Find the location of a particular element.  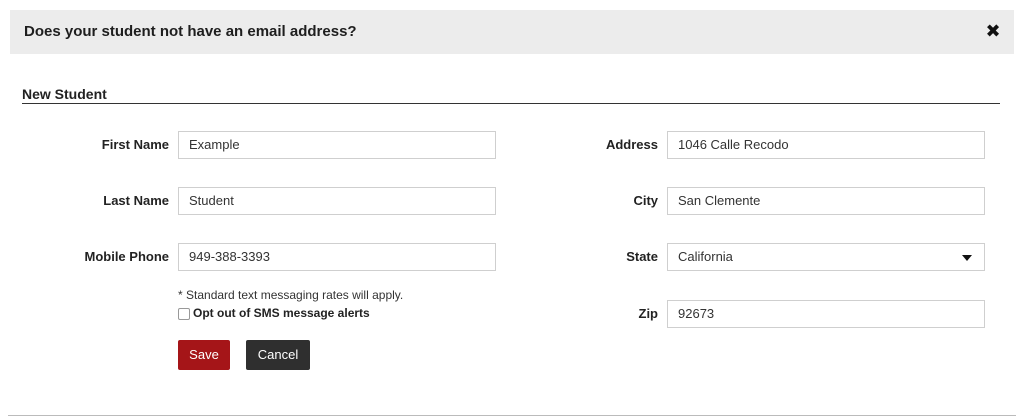

last-name-input: Student is located at coordinates (337, 201).